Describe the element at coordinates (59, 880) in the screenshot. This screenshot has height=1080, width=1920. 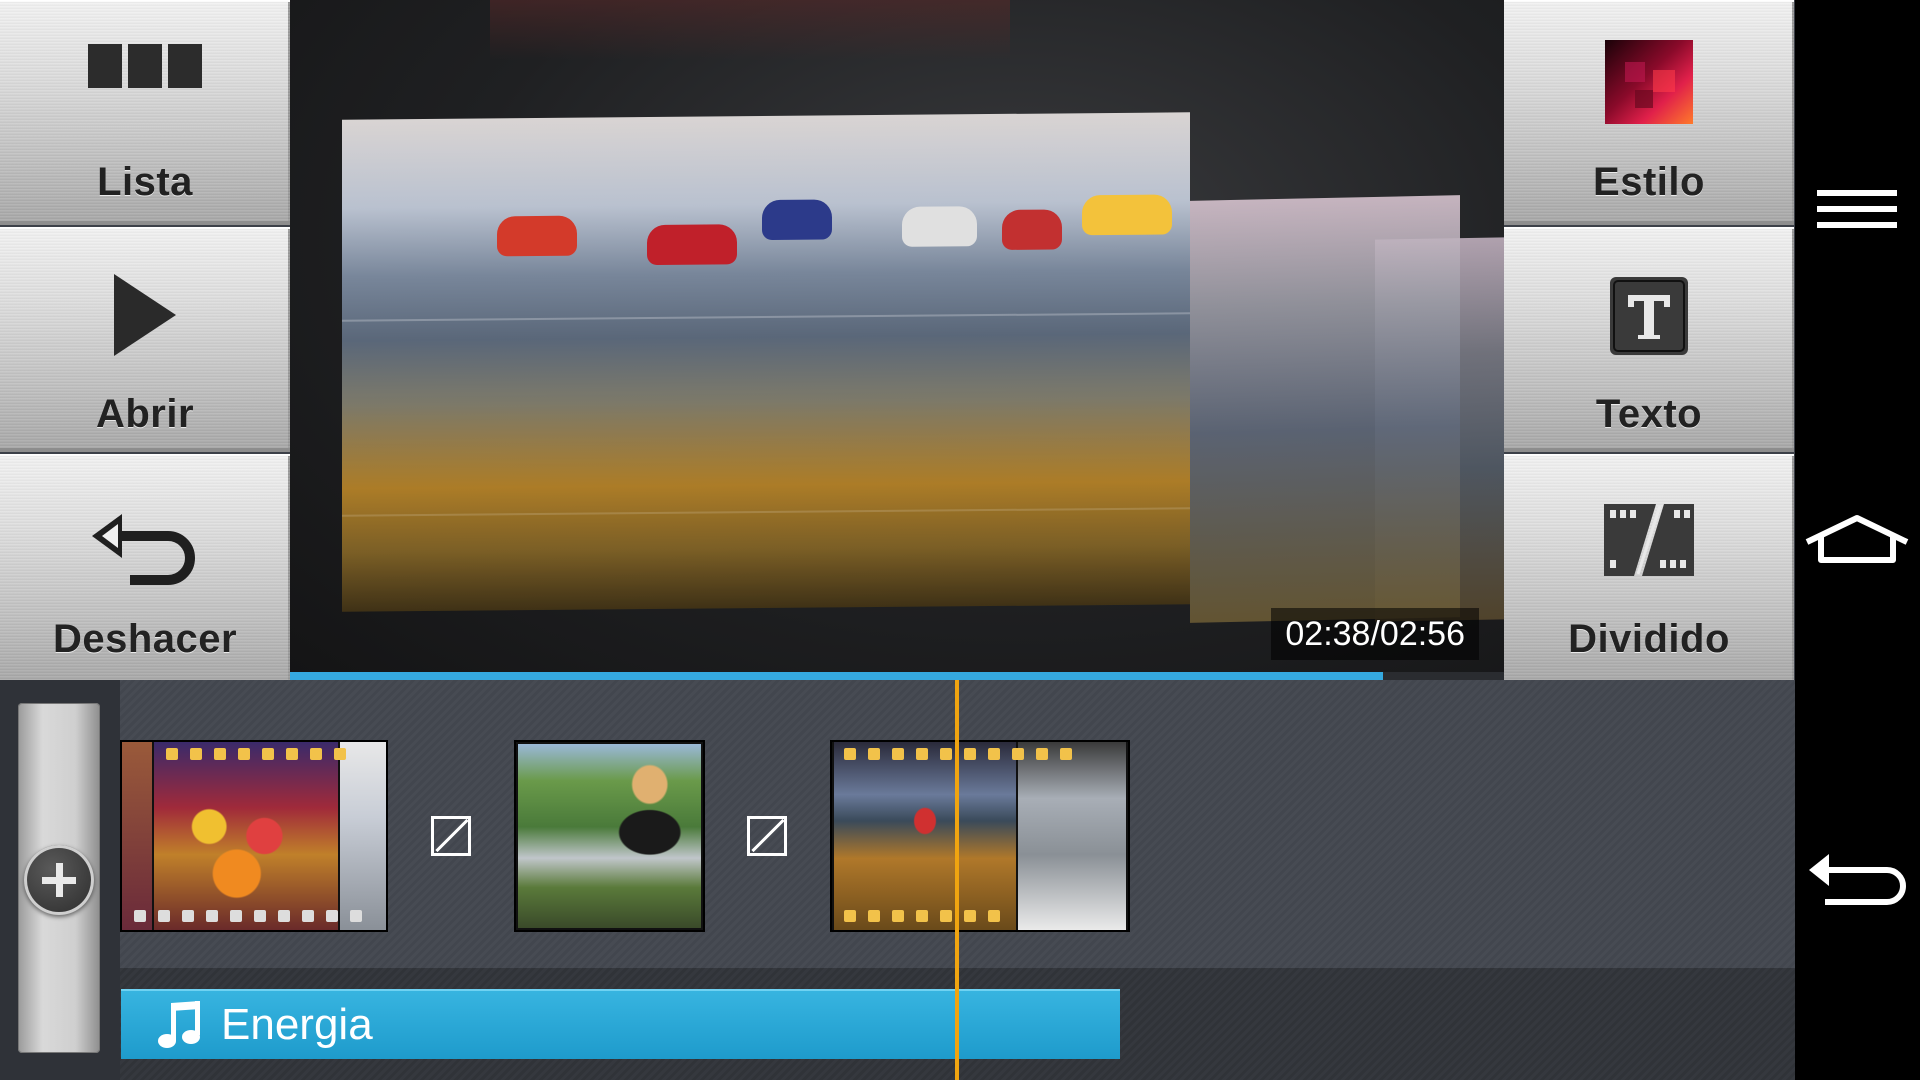
I see `add-clip-button` at that location.